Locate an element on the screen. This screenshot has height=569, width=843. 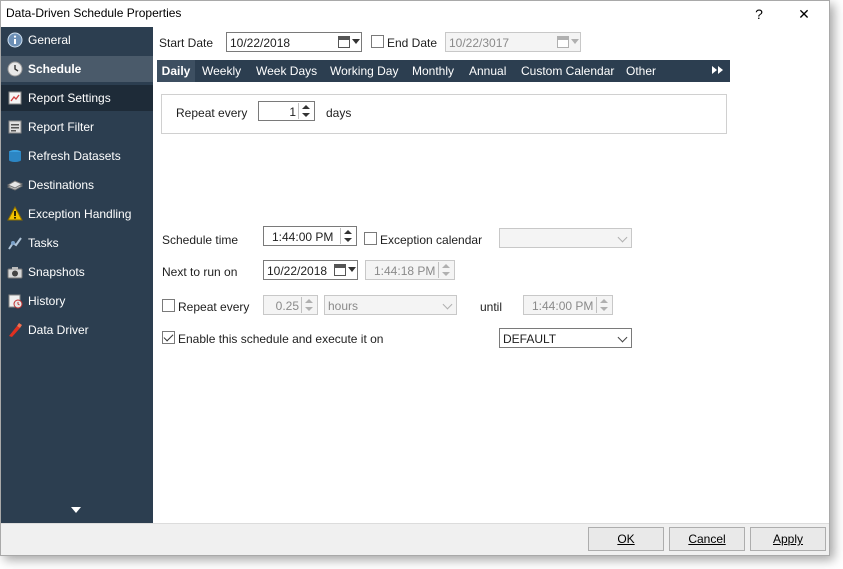
tab-working-day: Working Day is located at coordinates (364, 71).